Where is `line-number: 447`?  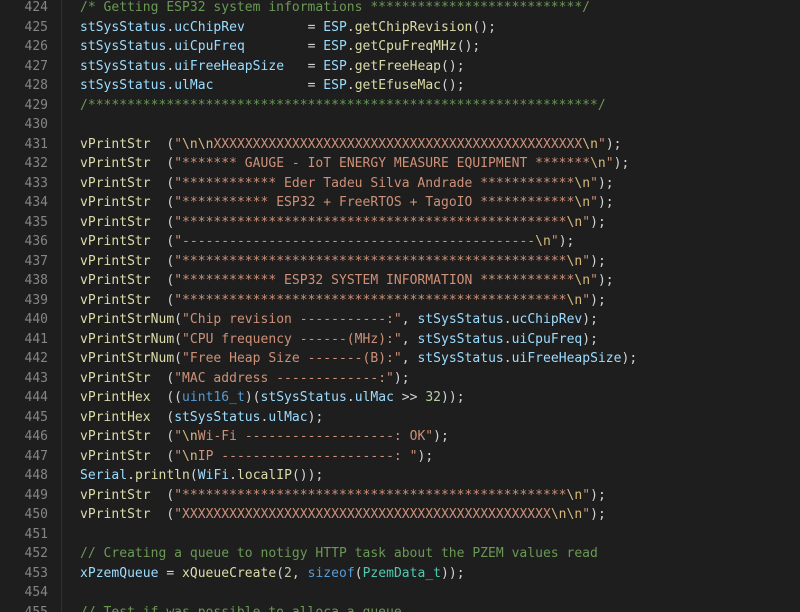 line-number: 447 is located at coordinates (36, 456).